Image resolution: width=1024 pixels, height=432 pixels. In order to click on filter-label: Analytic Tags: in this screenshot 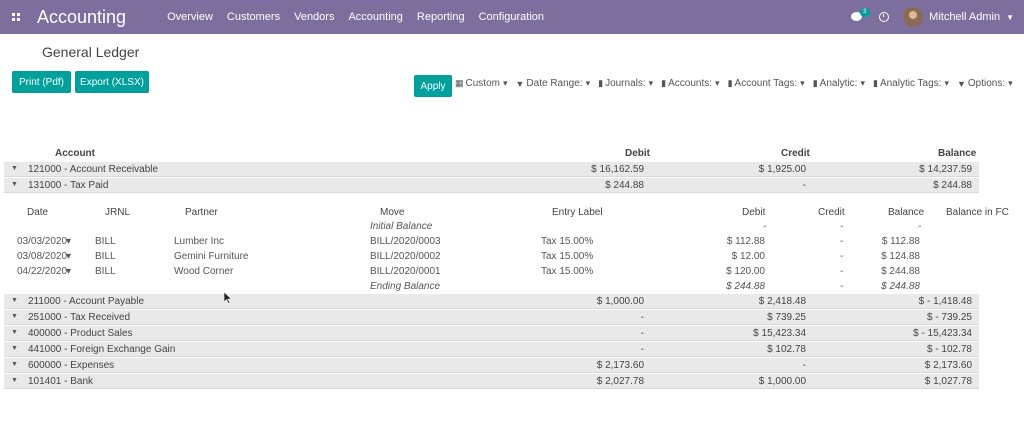, I will do `click(910, 83)`.